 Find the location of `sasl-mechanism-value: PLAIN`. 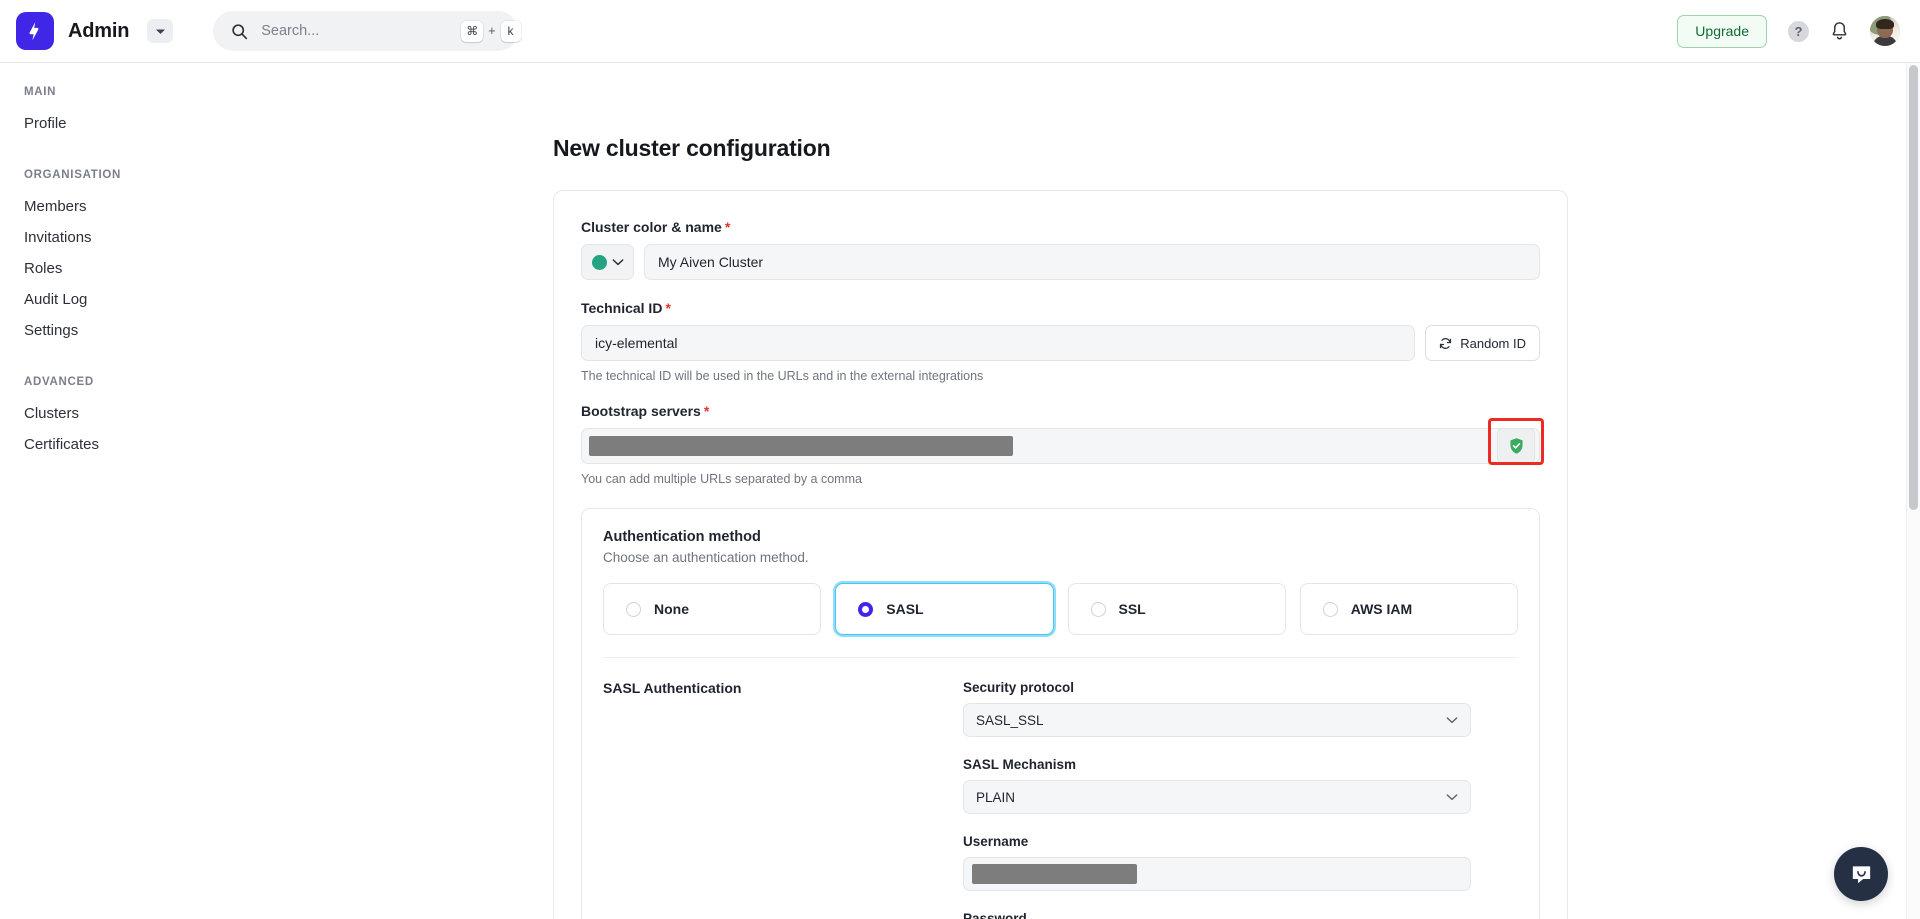

sasl-mechanism-value: PLAIN is located at coordinates (996, 797).